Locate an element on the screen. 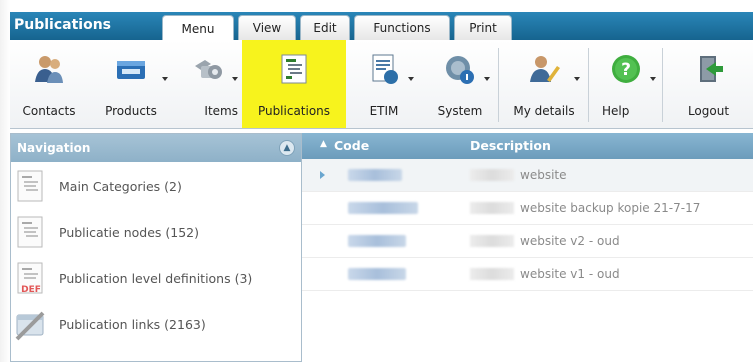  products-button: Products is located at coordinates (131, 84).